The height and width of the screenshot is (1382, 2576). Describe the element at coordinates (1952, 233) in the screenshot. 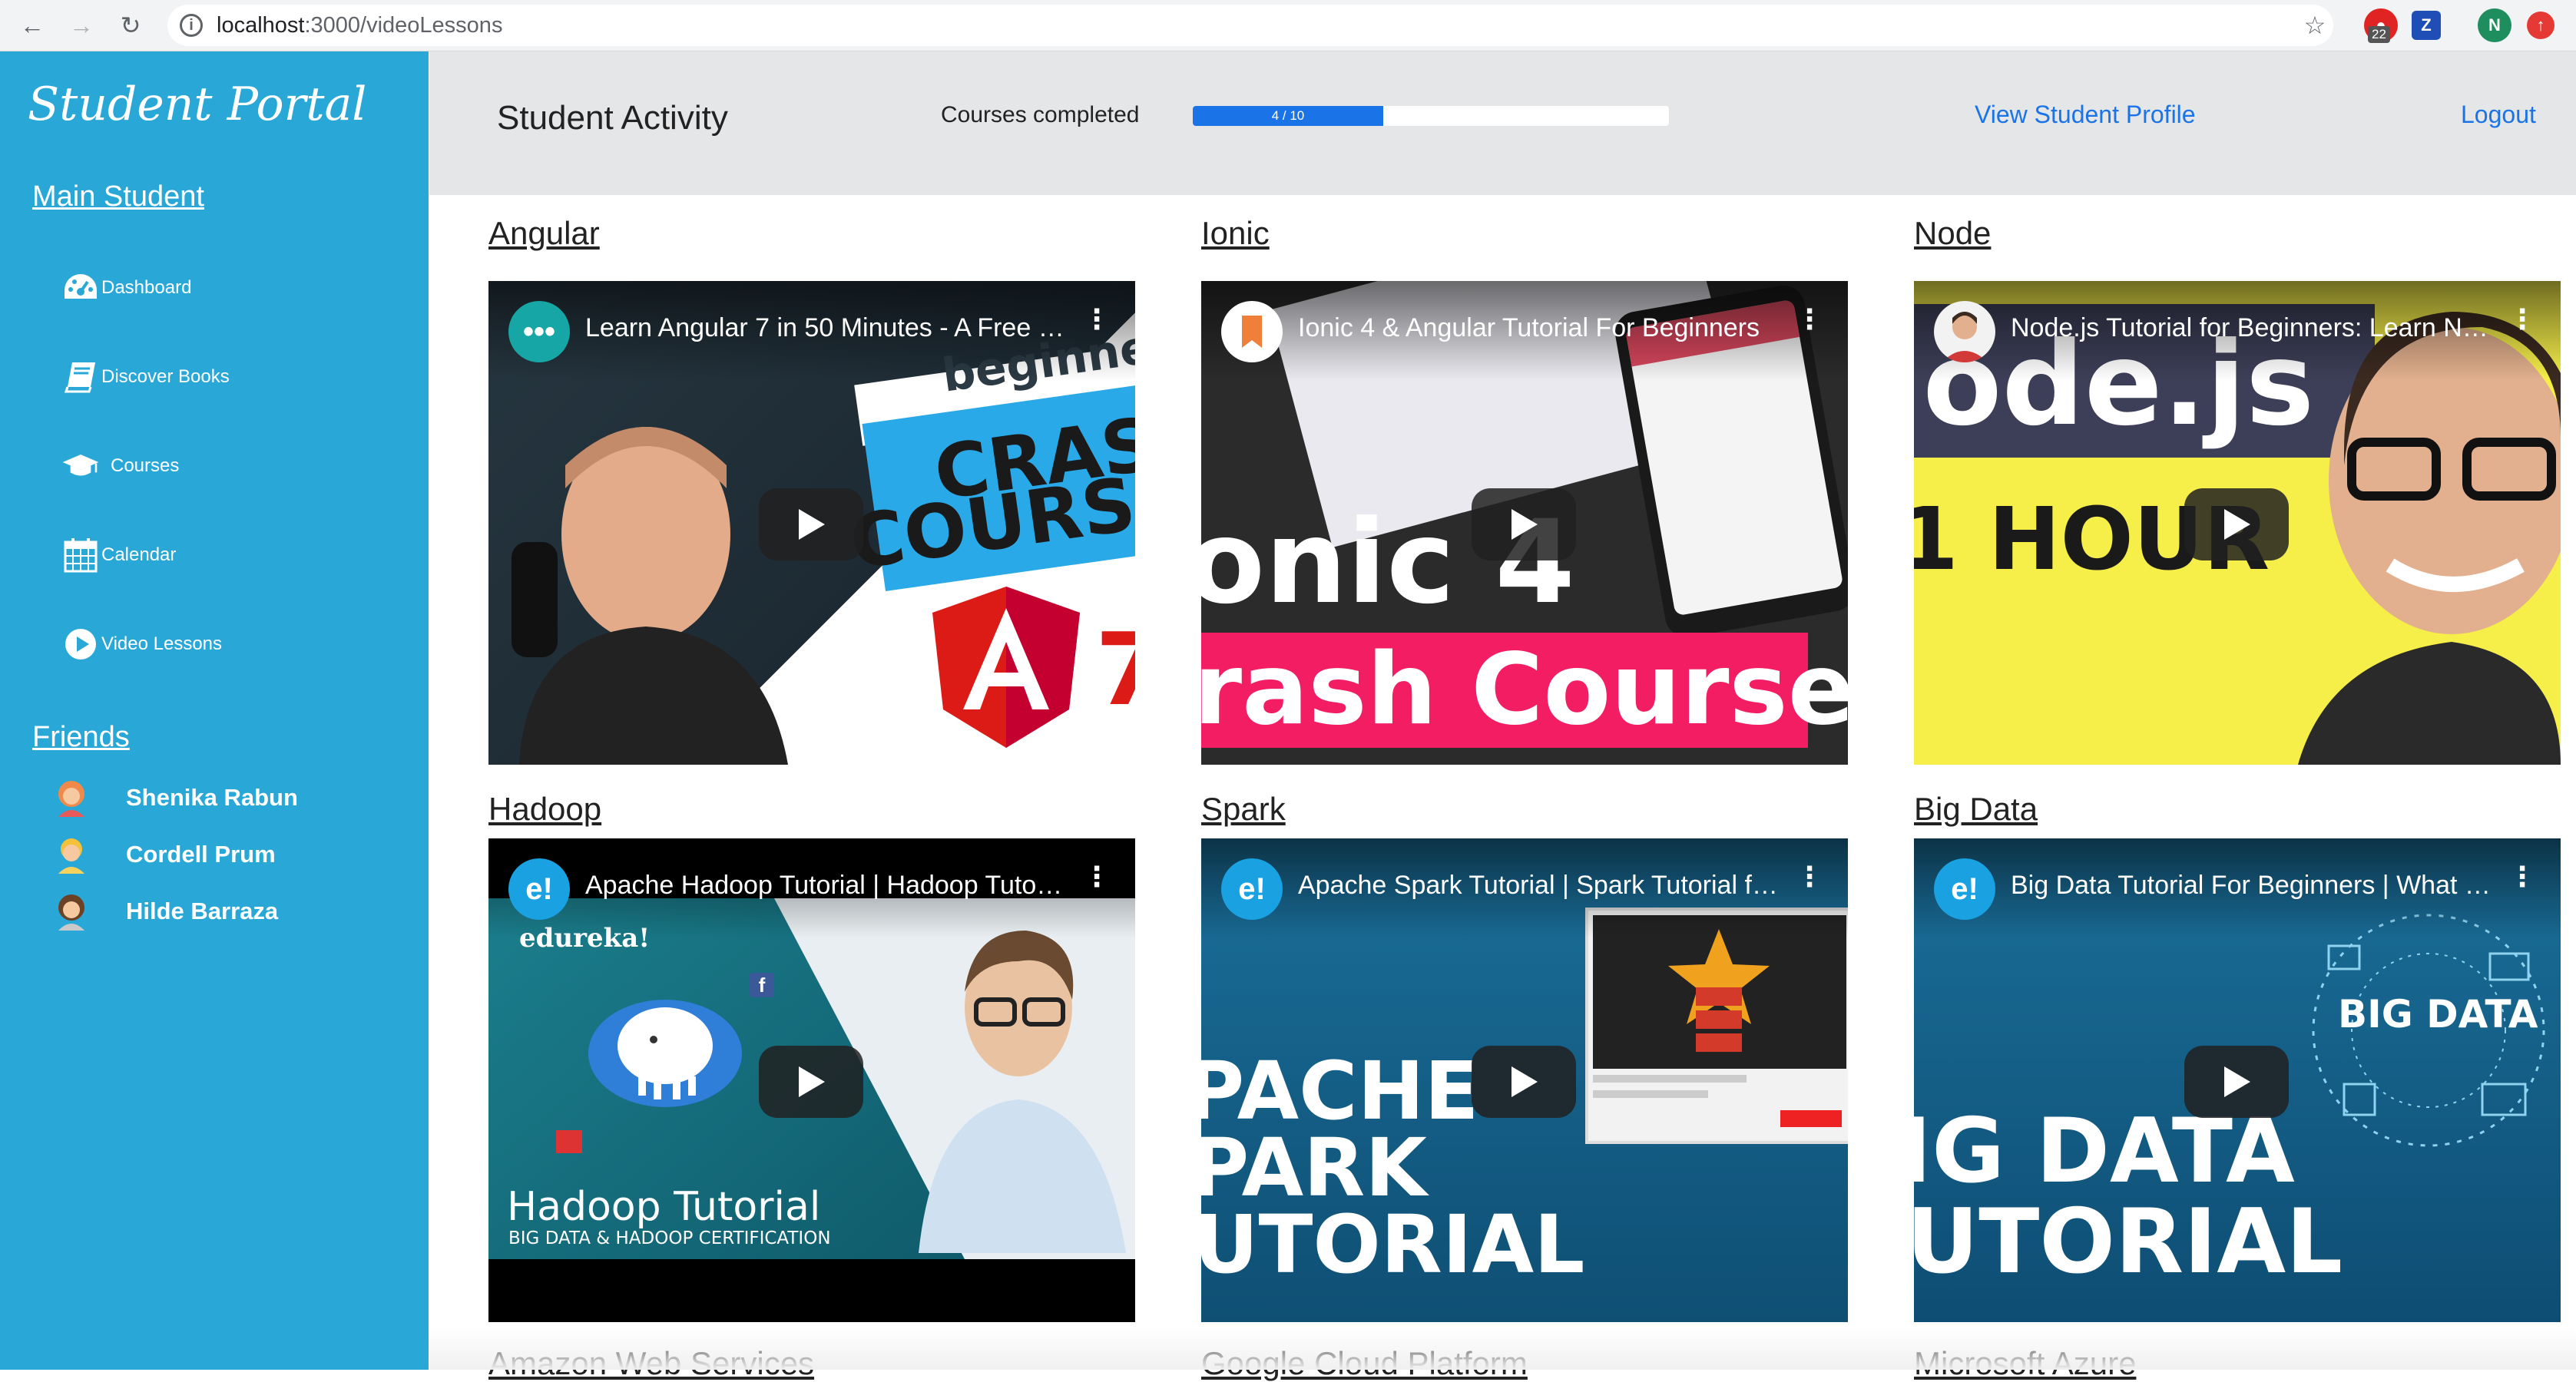

I see `course-title-node: Node` at that location.